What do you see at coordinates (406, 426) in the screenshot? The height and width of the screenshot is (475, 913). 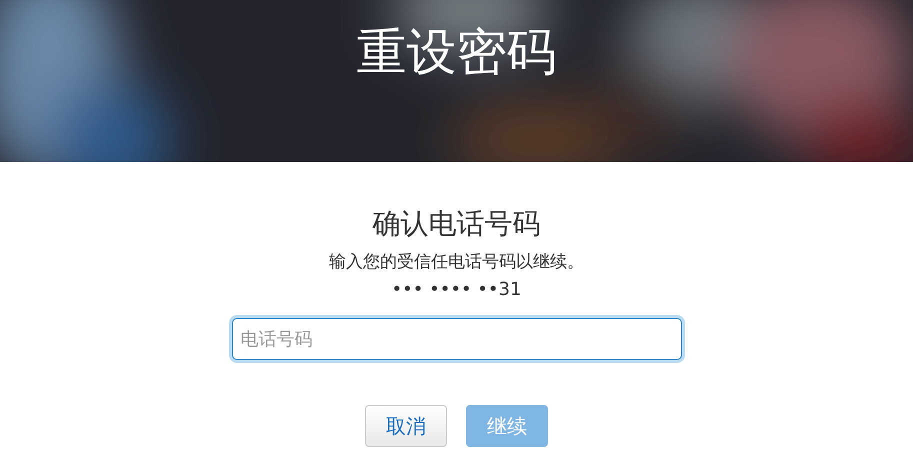 I see `cancel-button: 取消` at bounding box center [406, 426].